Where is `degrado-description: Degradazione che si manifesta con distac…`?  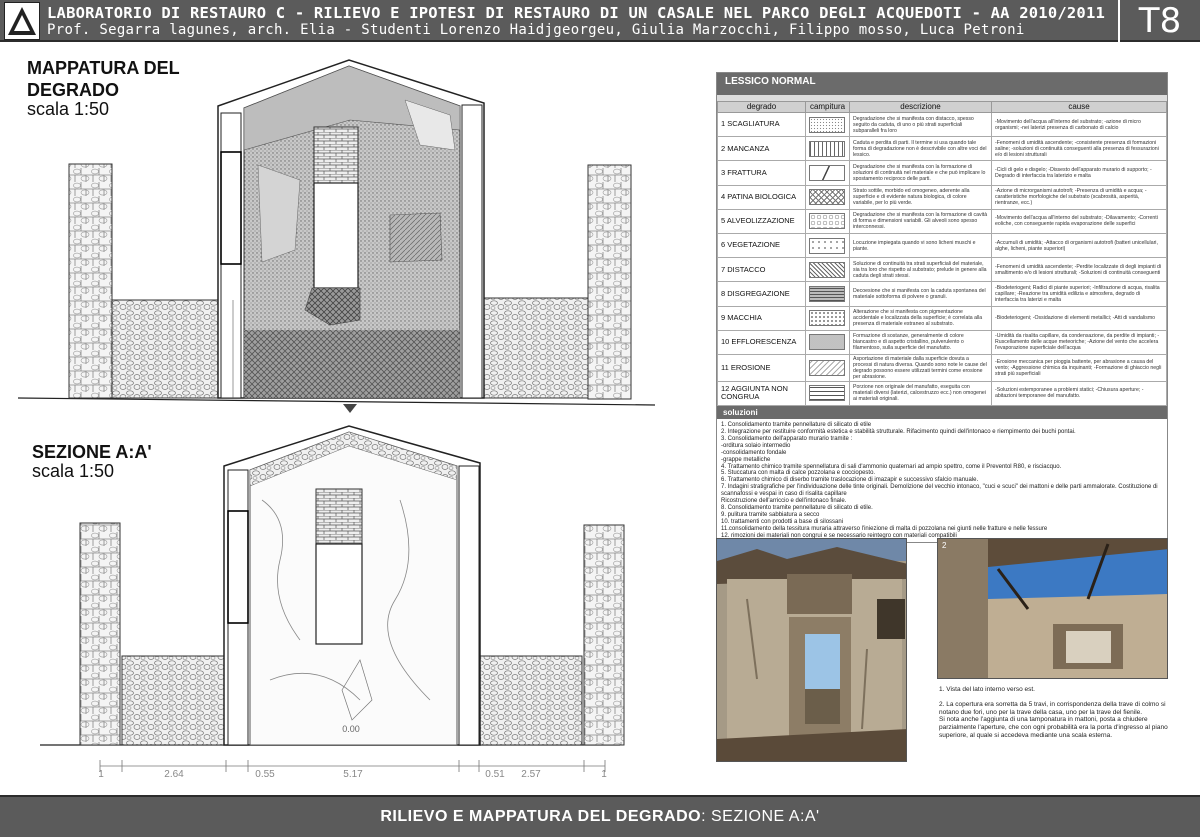 degrado-description: Degradazione che si manifesta con distac… is located at coordinates (920, 124).